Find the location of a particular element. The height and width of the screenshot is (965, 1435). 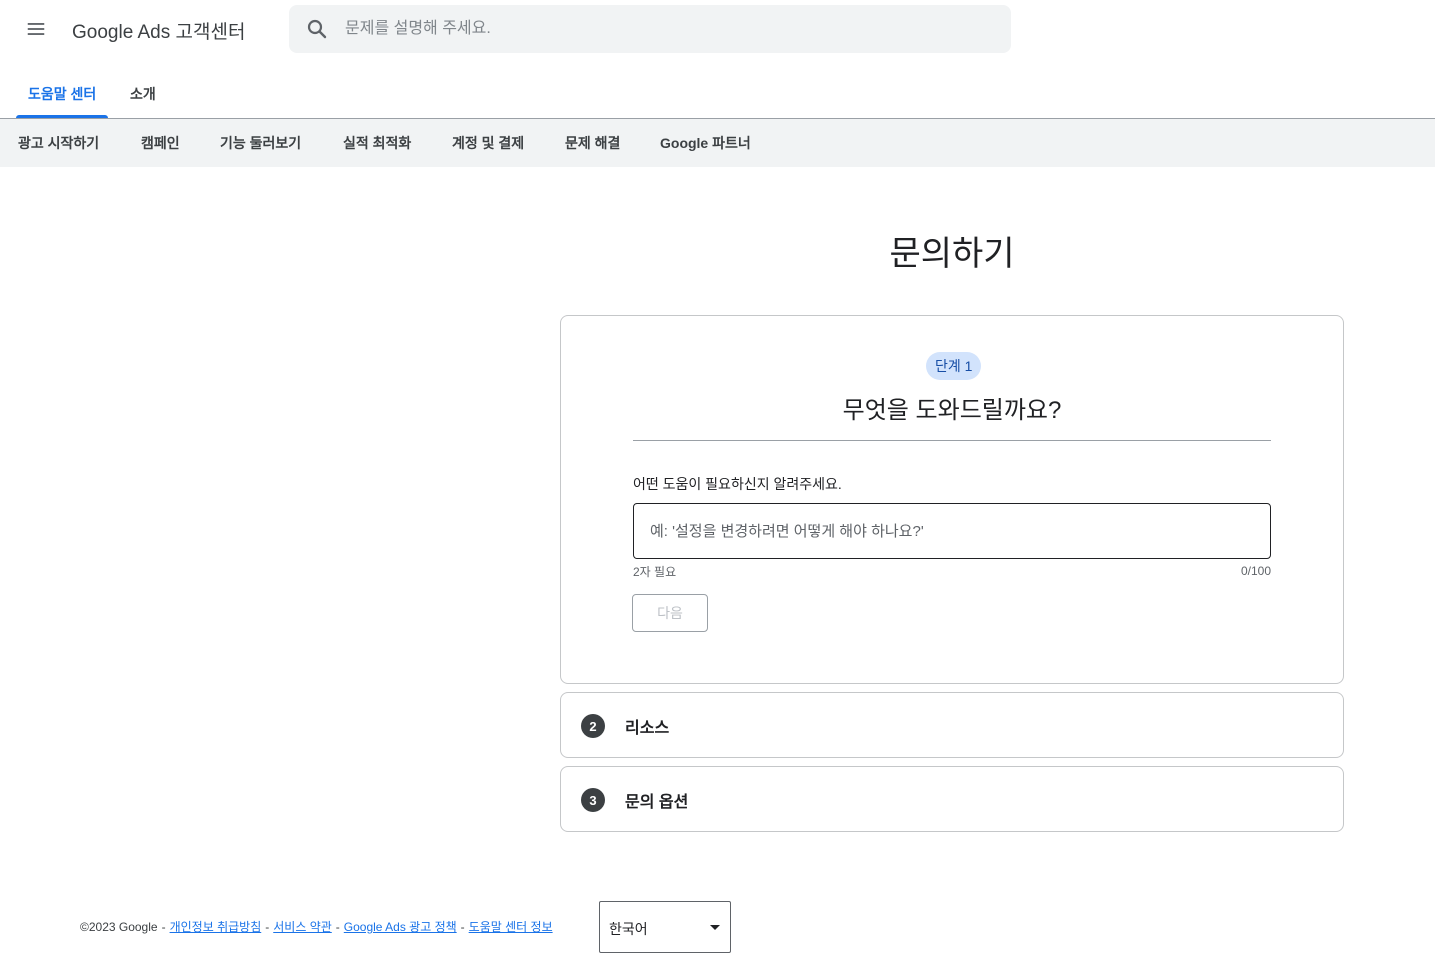

step2-number-badge: 2 is located at coordinates (593, 726).